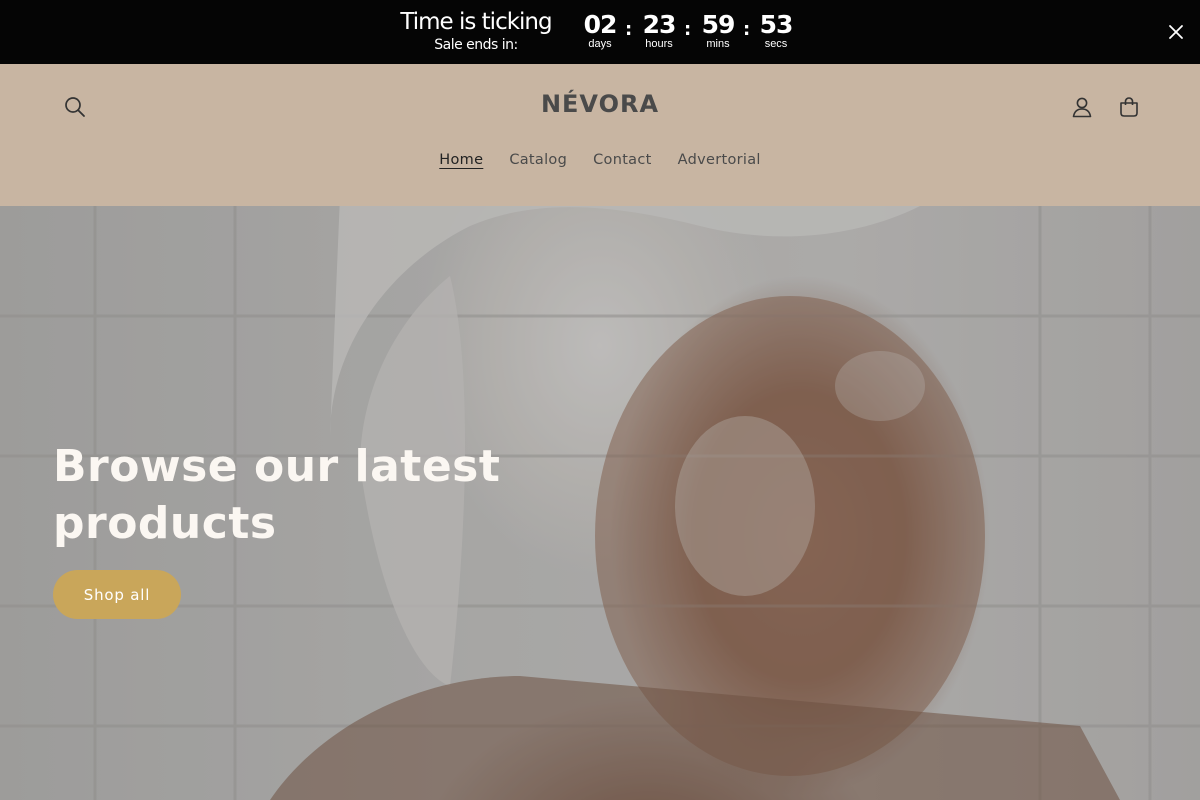  Describe the element at coordinates (719, 160) in the screenshot. I see `nav-item-advertorial: Advertorial` at that location.